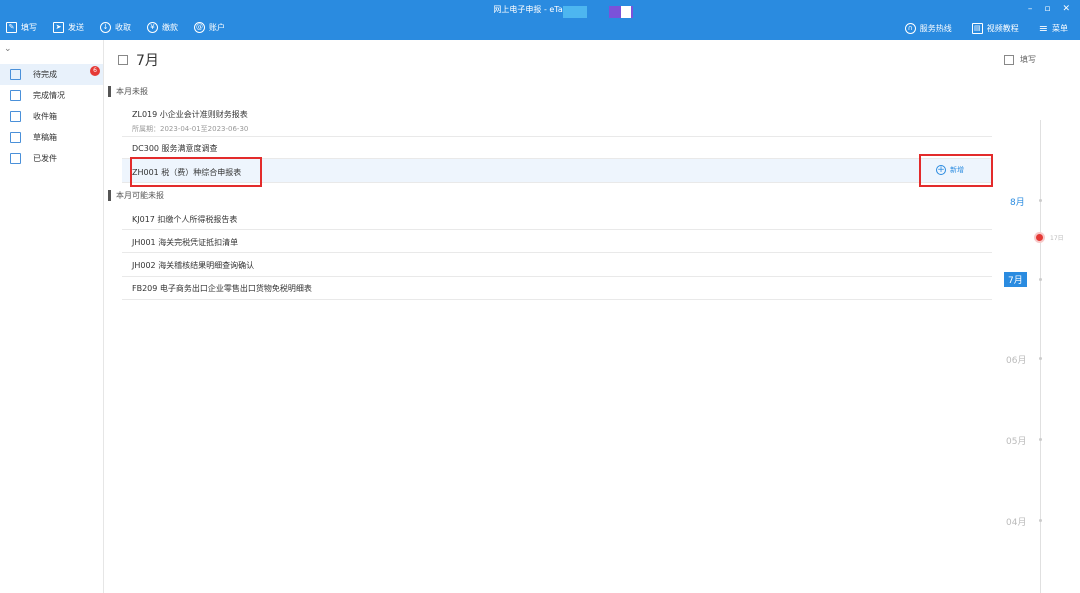  Describe the element at coordinates (193, 265) in the screenshot. I see `form-name: JH002 海关稽核结果明细查询确认` at that location.